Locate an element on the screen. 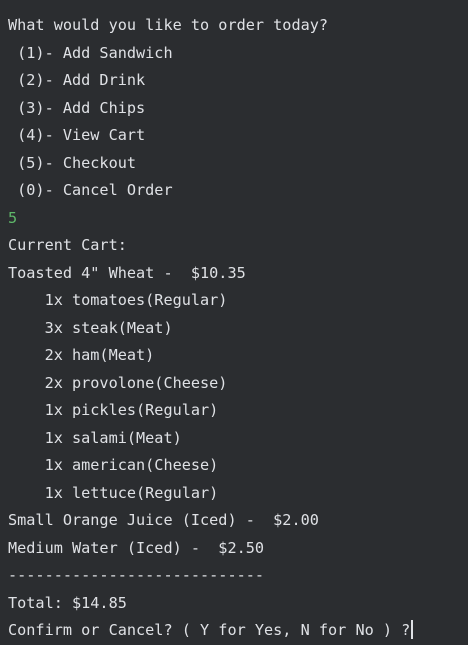  menu-option-checkout: (5)- Checkout is located at coordinates (72, 162).